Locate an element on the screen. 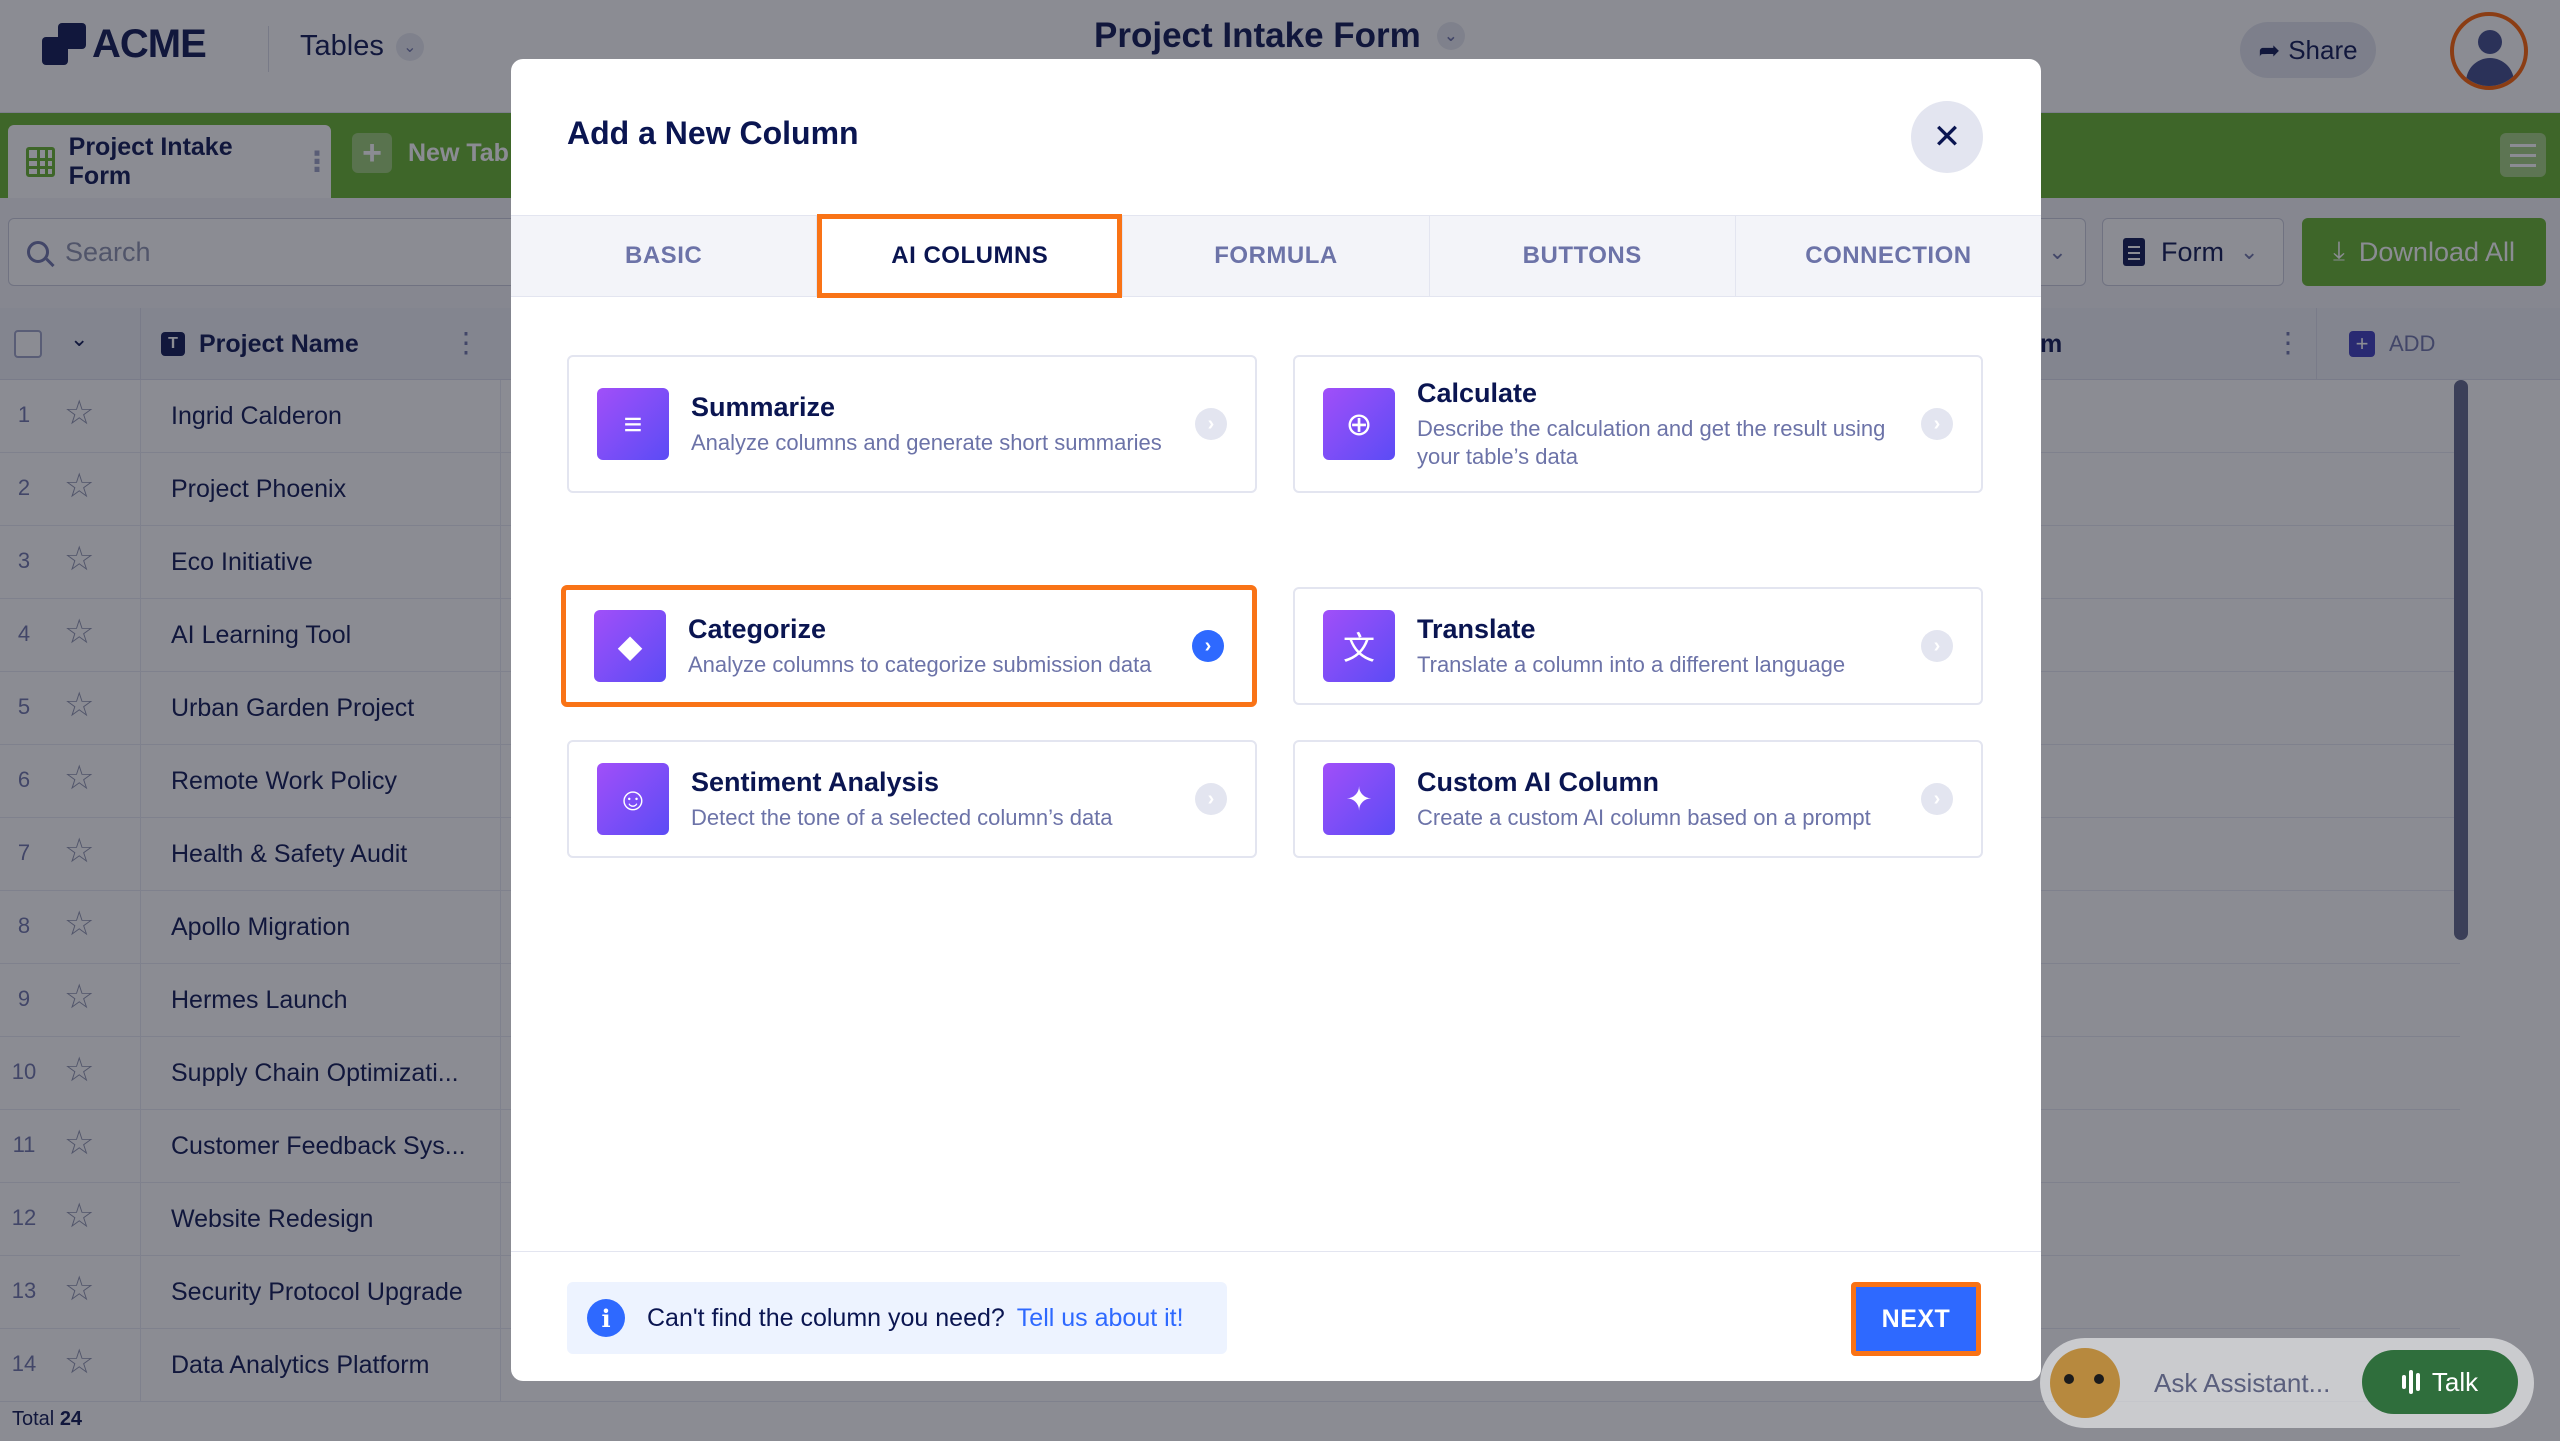 Image resolution: width=2560 pixels, height=1441 pixels. talk-button: Talk is located at coordinates (2440, 1382).